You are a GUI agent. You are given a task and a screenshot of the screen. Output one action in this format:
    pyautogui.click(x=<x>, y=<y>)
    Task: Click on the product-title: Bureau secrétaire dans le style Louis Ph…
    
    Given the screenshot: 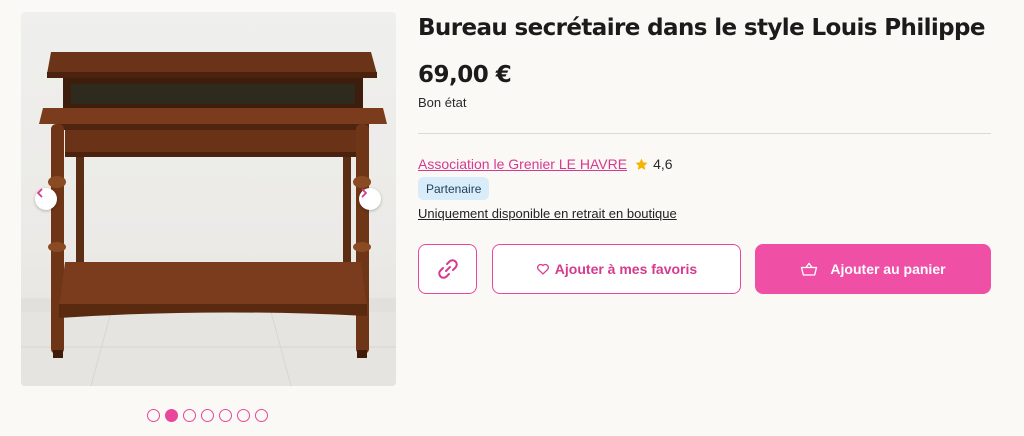 What is the action you would take?
    pyautogui.click(x=702, y=28)
    